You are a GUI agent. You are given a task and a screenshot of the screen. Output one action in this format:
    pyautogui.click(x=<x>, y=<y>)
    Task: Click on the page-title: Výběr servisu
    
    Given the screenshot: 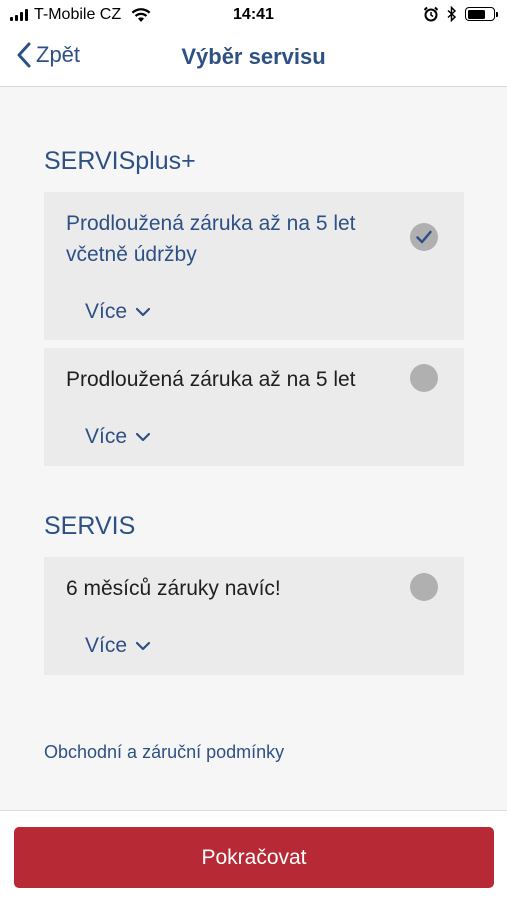 What is the action you would take?
    pyautogui.click(x=253, y=56)
    